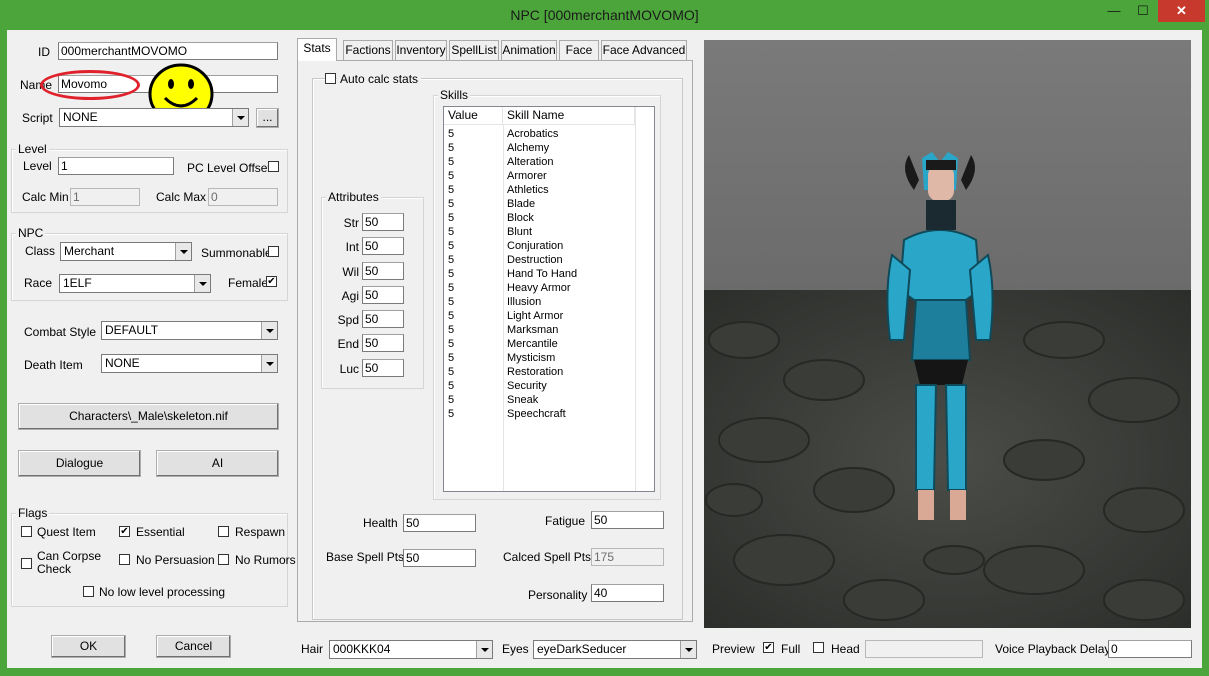 Image resolution: width=1209 pixels, height=676 pixels. What do you see at coordinates (124, 531) in the screenshot?
I see `essential-checkbox: ✔` at bounding box center [124, 531].